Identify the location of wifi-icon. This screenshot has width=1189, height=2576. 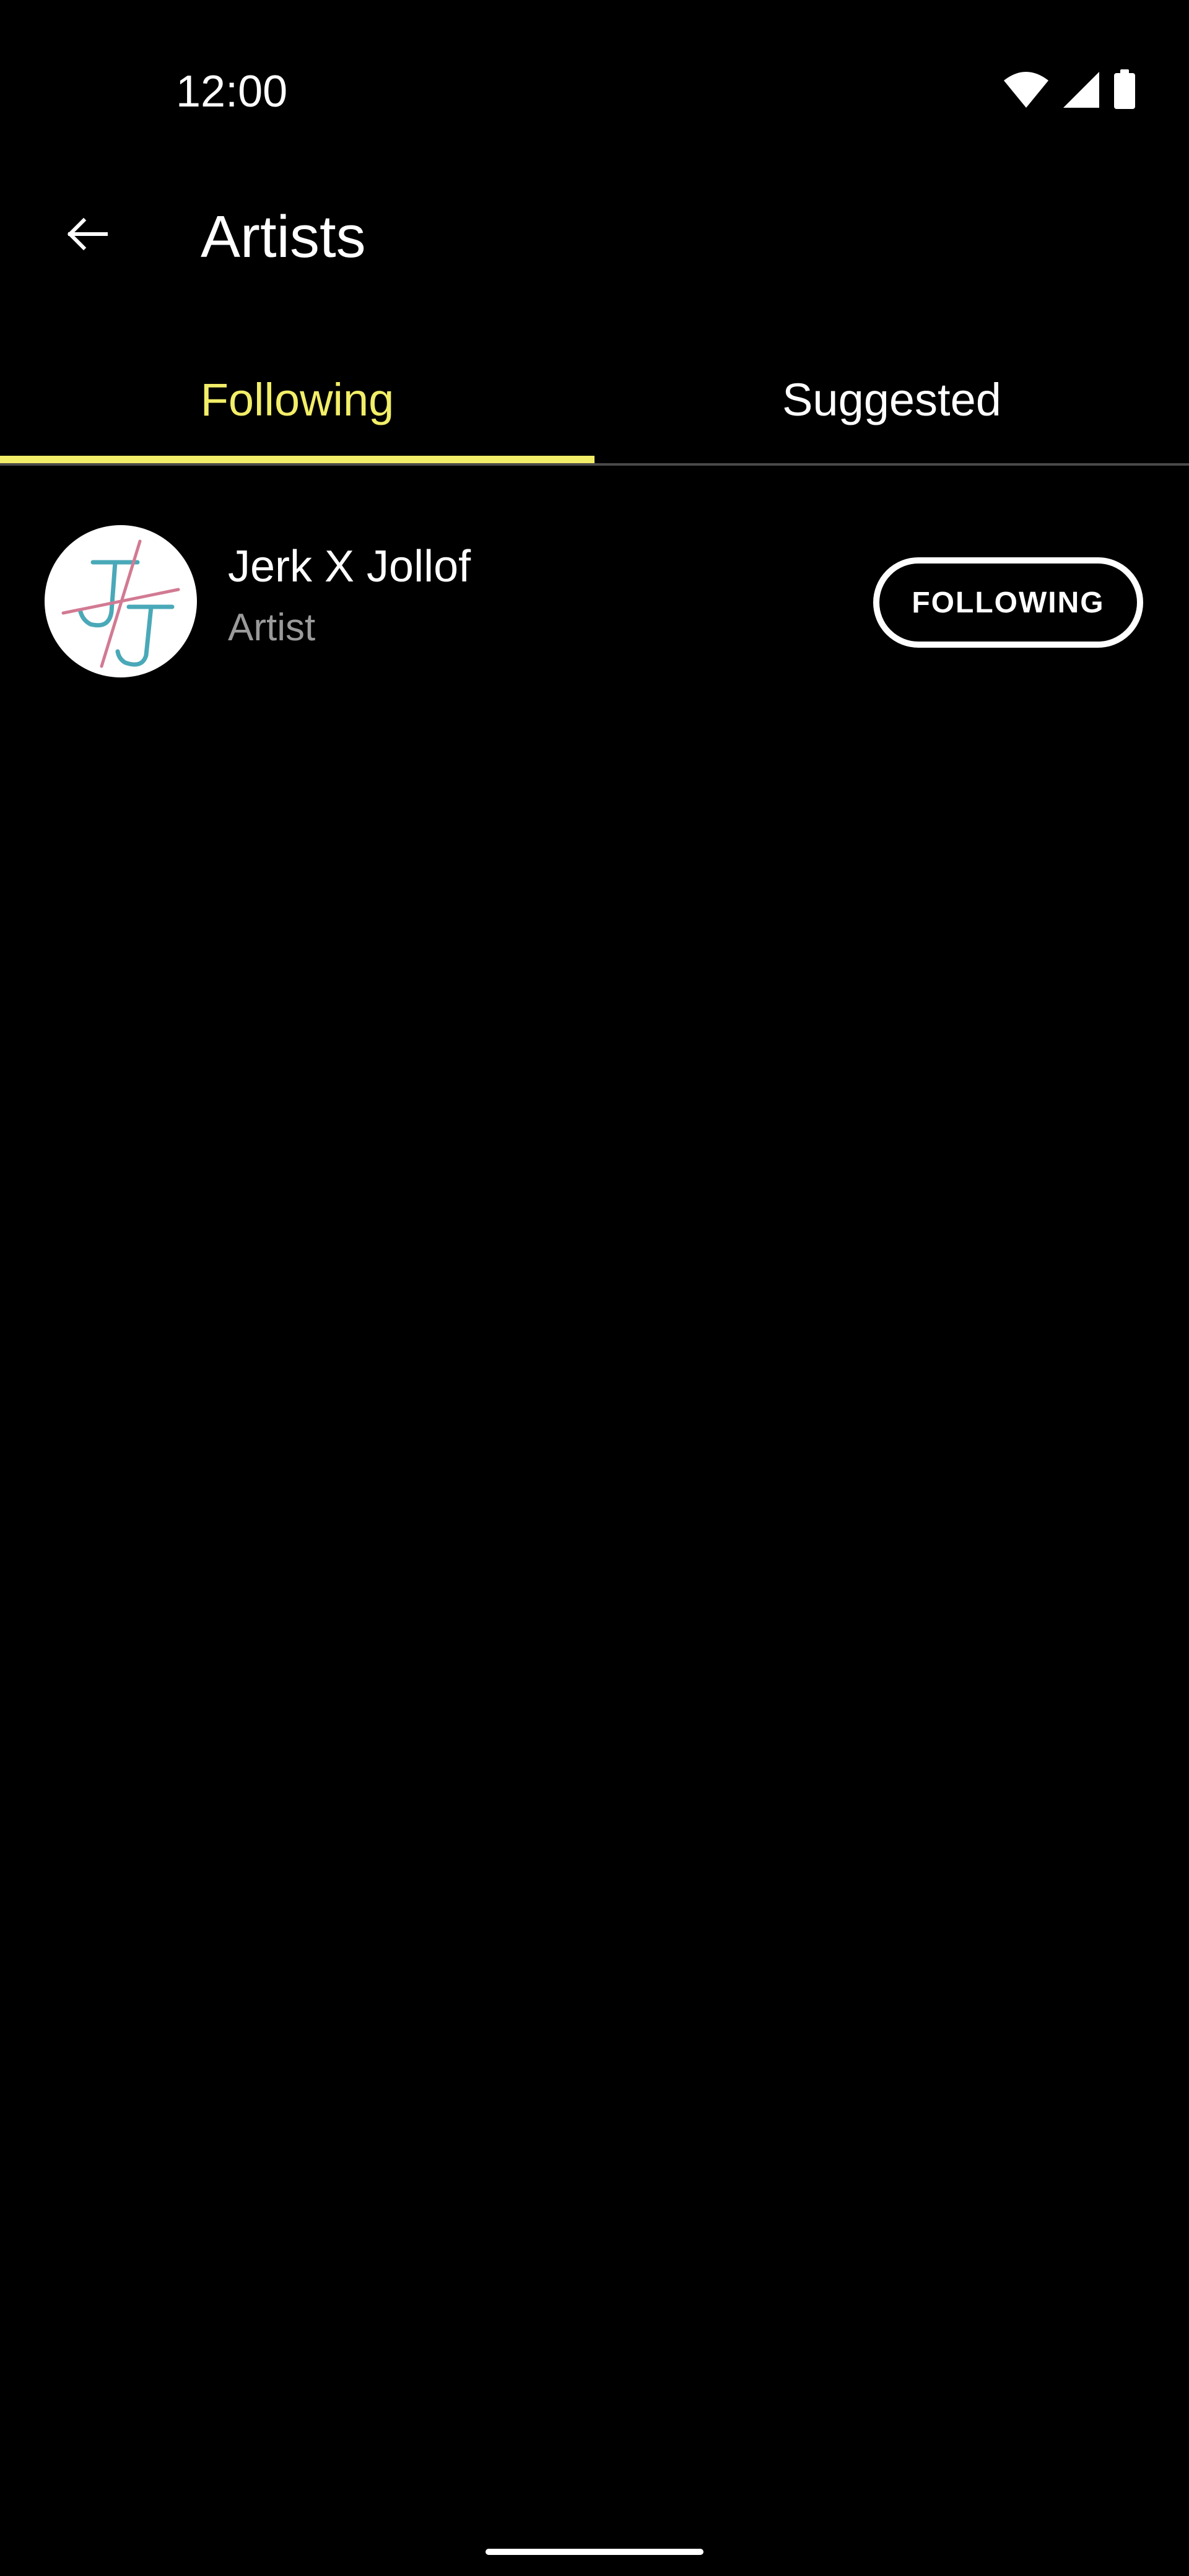
(1026, 91).